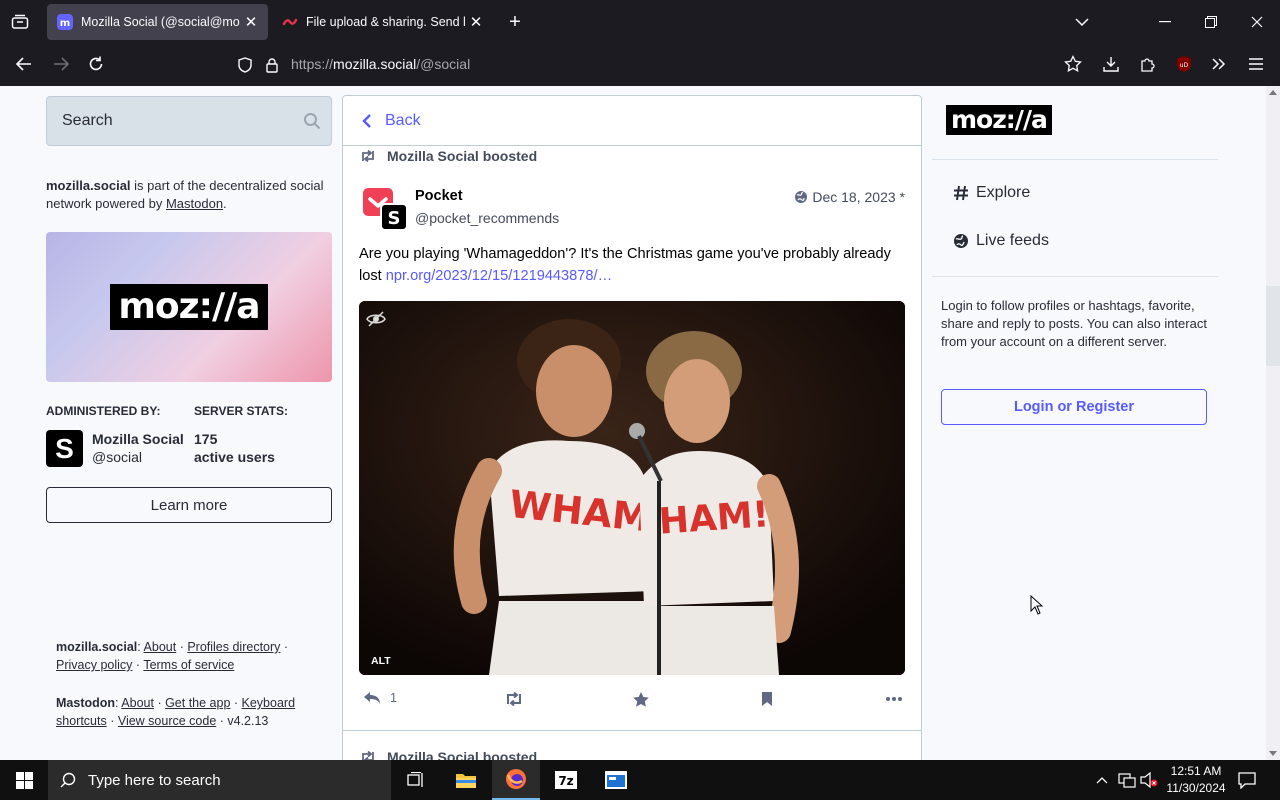 The width and height of the screenshot is (1280, 800). What do you see at coordinates (24, 780) in the screenshot?
I see `windows-start-icon` at bounding box center [24, 780].